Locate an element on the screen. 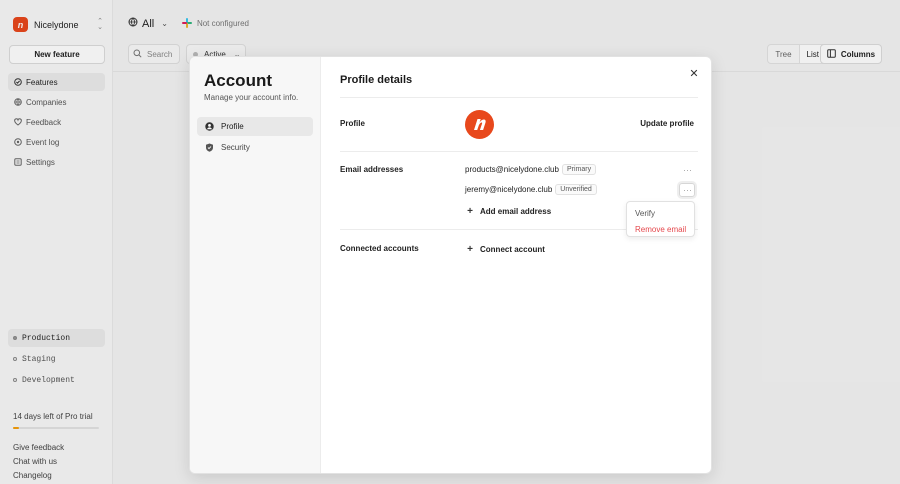 The image size is (900, 484). profile-label: Profile is located at coordinates (352, 123).